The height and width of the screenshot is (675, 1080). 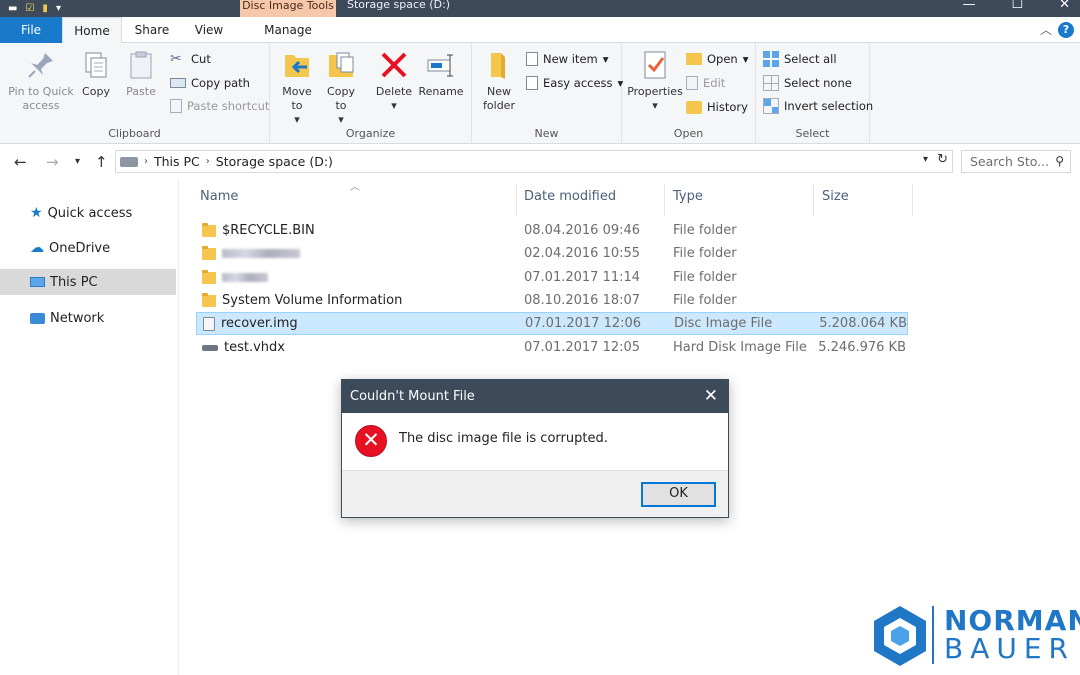 I want to click on copy-path-button: Copy path, so click(x=210, y=83).